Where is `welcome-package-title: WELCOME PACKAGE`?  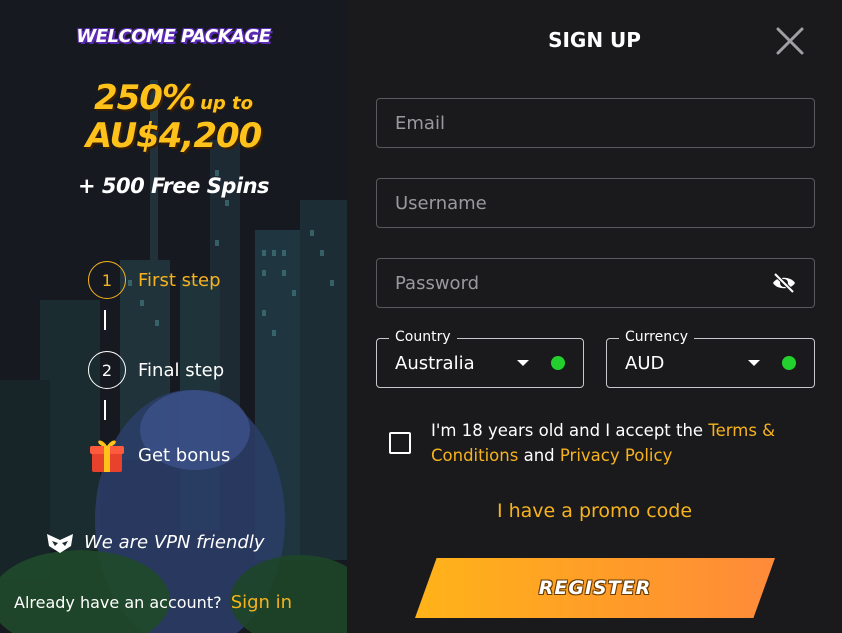 welcome-package-title: WELCOME PACKAGE is located at coordinates (173, 36).